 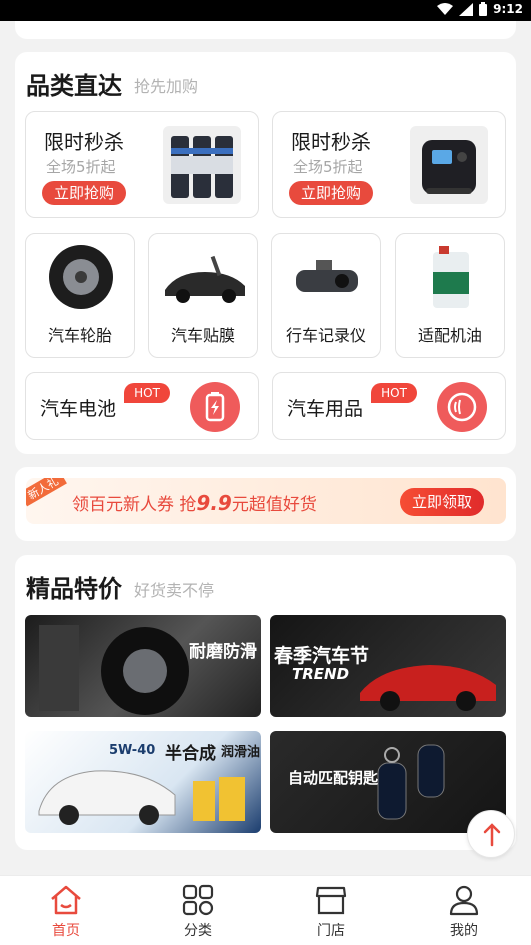 What do you see at coordinates (331, 931) in the screenshot?
I see `tab-label: 门店` at bounding box center [331, 931].